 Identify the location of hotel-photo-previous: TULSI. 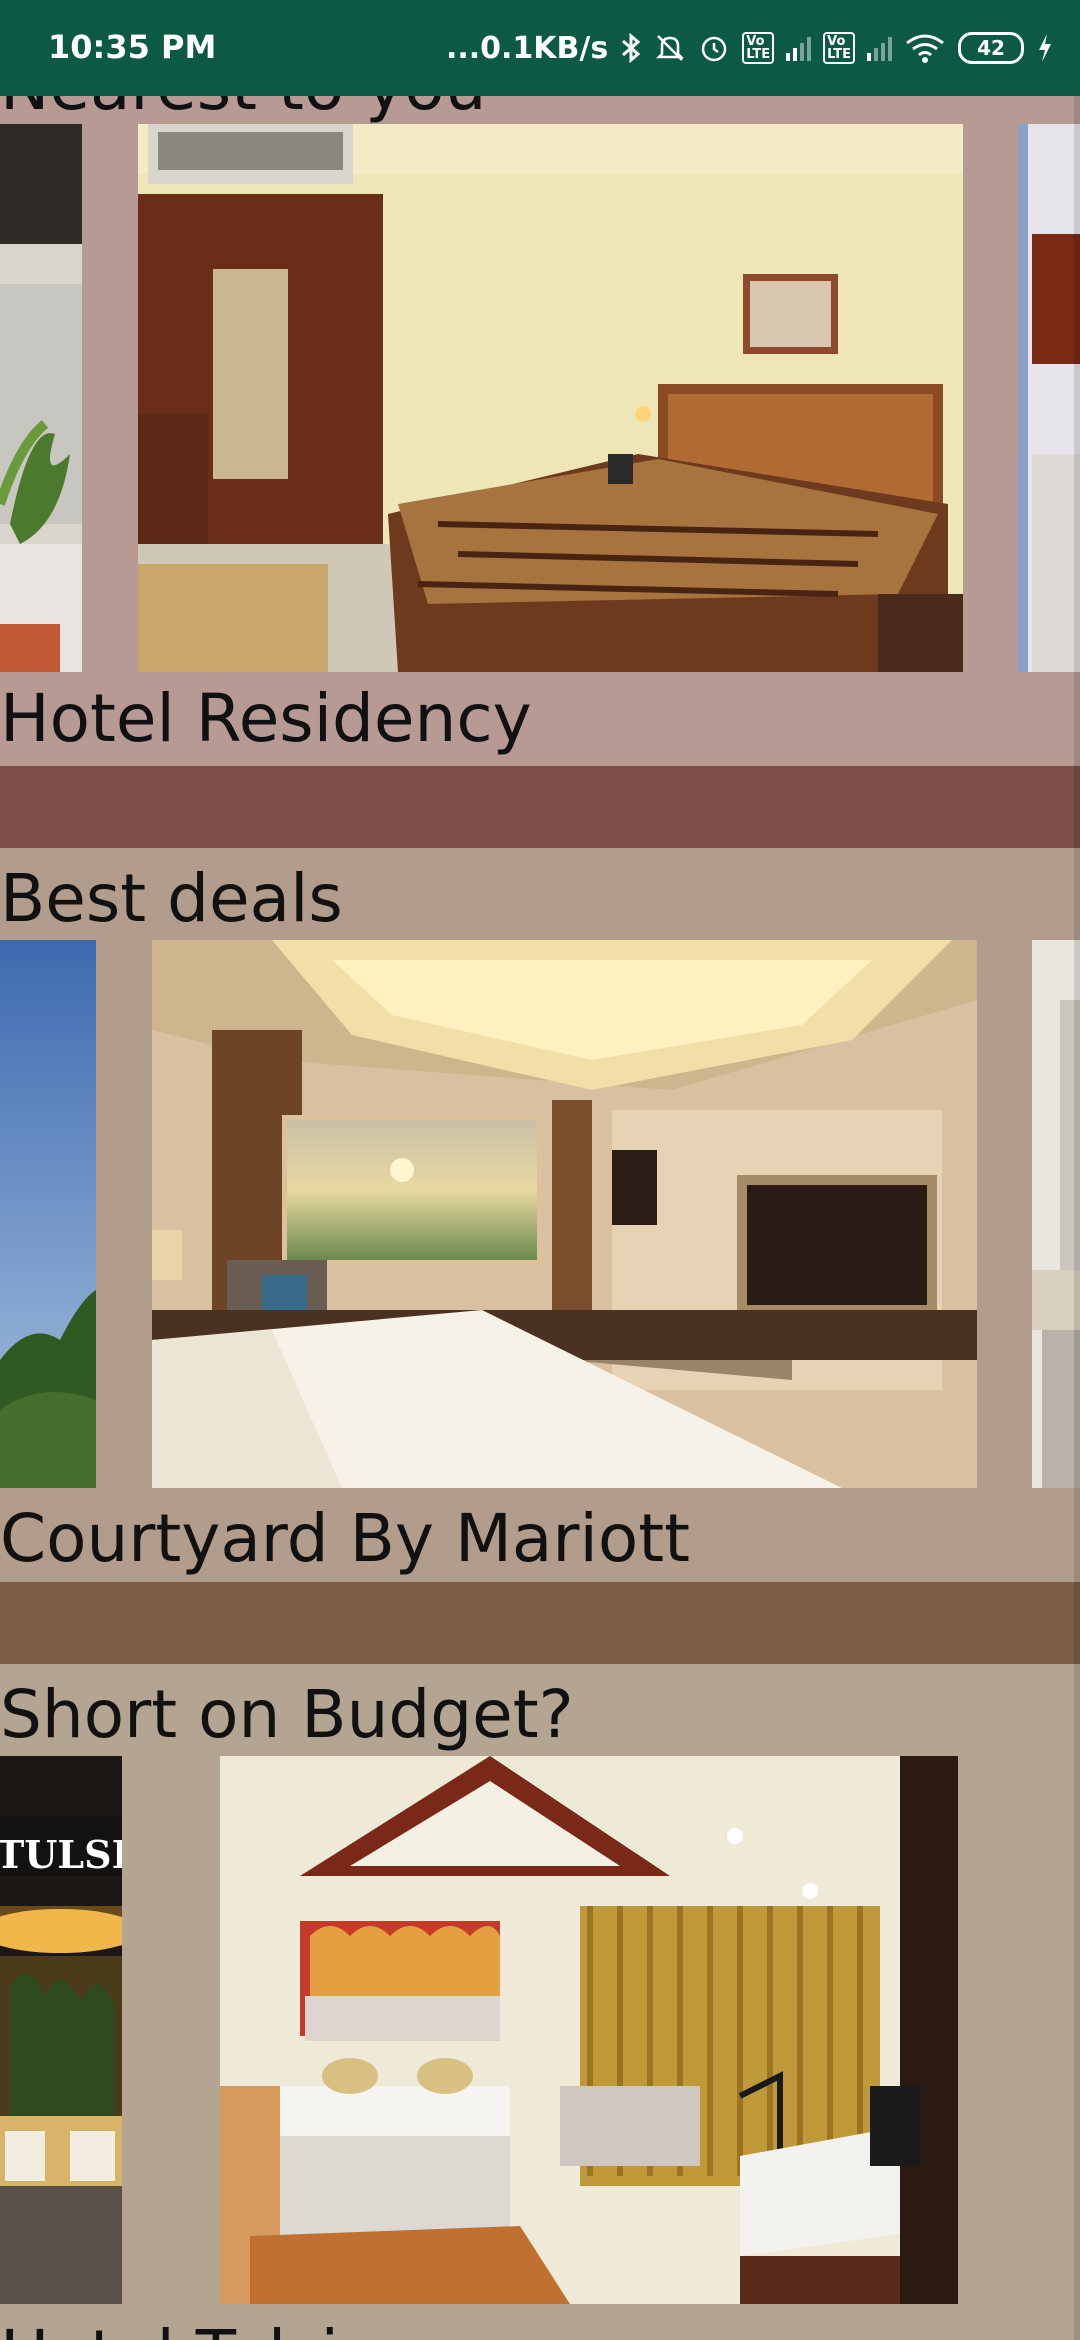
(61, 2030).